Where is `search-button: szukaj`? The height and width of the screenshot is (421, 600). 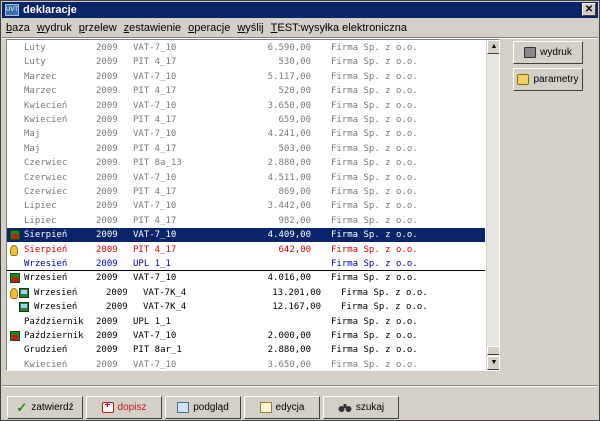
search-button: szukaj is located at coordinates (361, 407).